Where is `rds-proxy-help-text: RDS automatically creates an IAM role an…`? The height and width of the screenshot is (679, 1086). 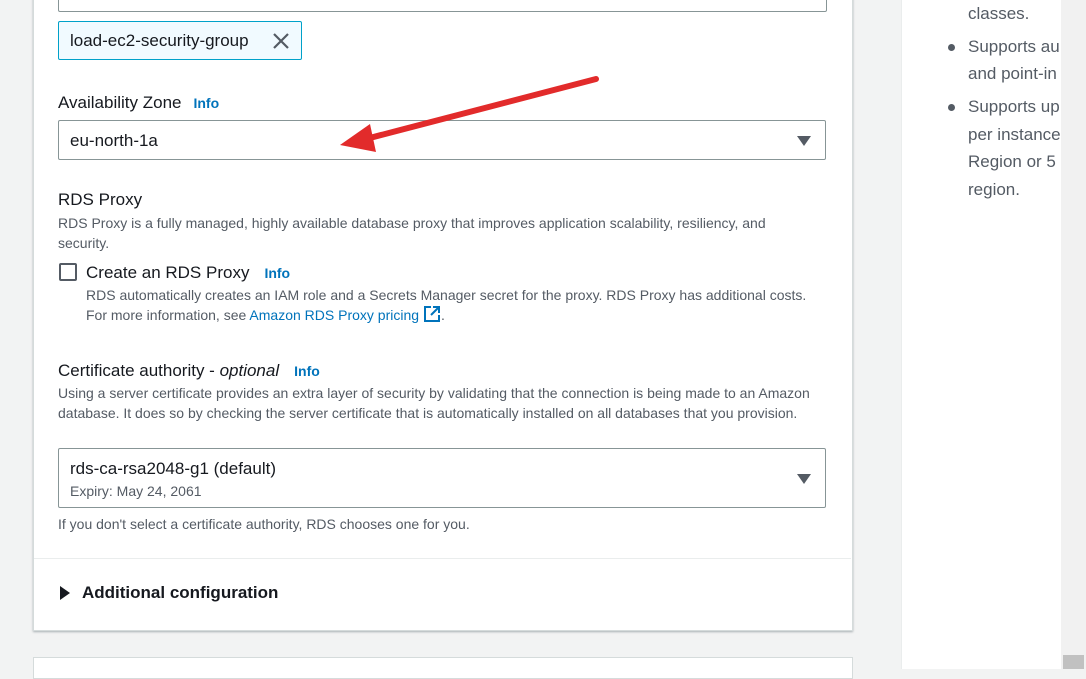
rds-proxy-help-text: RDS automatically creates an IAM role an… is located at coordinates (453, 306).